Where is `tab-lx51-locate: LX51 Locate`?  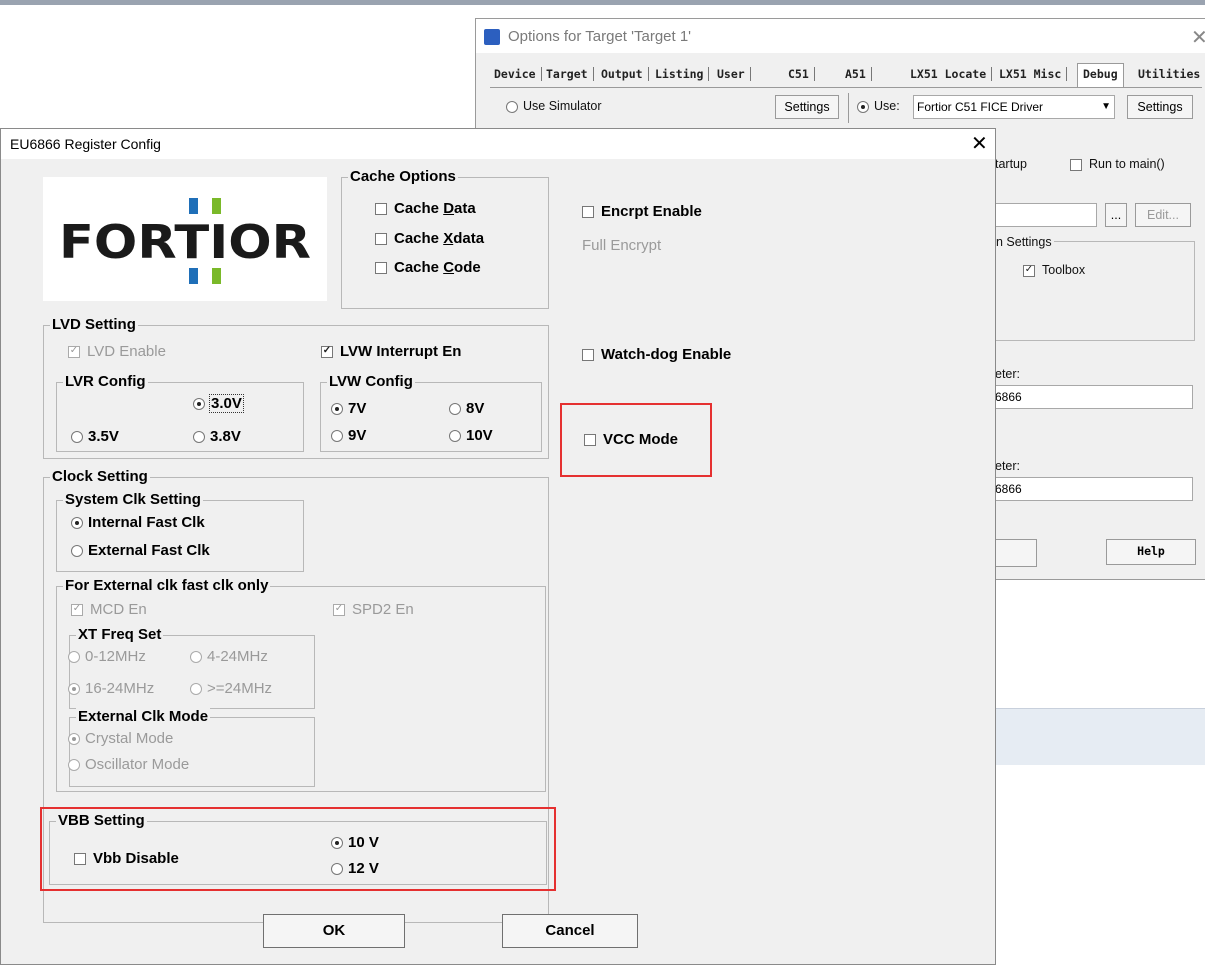 tab-lx51-locate: LX51 Locate is located at coordinates (951, 74).